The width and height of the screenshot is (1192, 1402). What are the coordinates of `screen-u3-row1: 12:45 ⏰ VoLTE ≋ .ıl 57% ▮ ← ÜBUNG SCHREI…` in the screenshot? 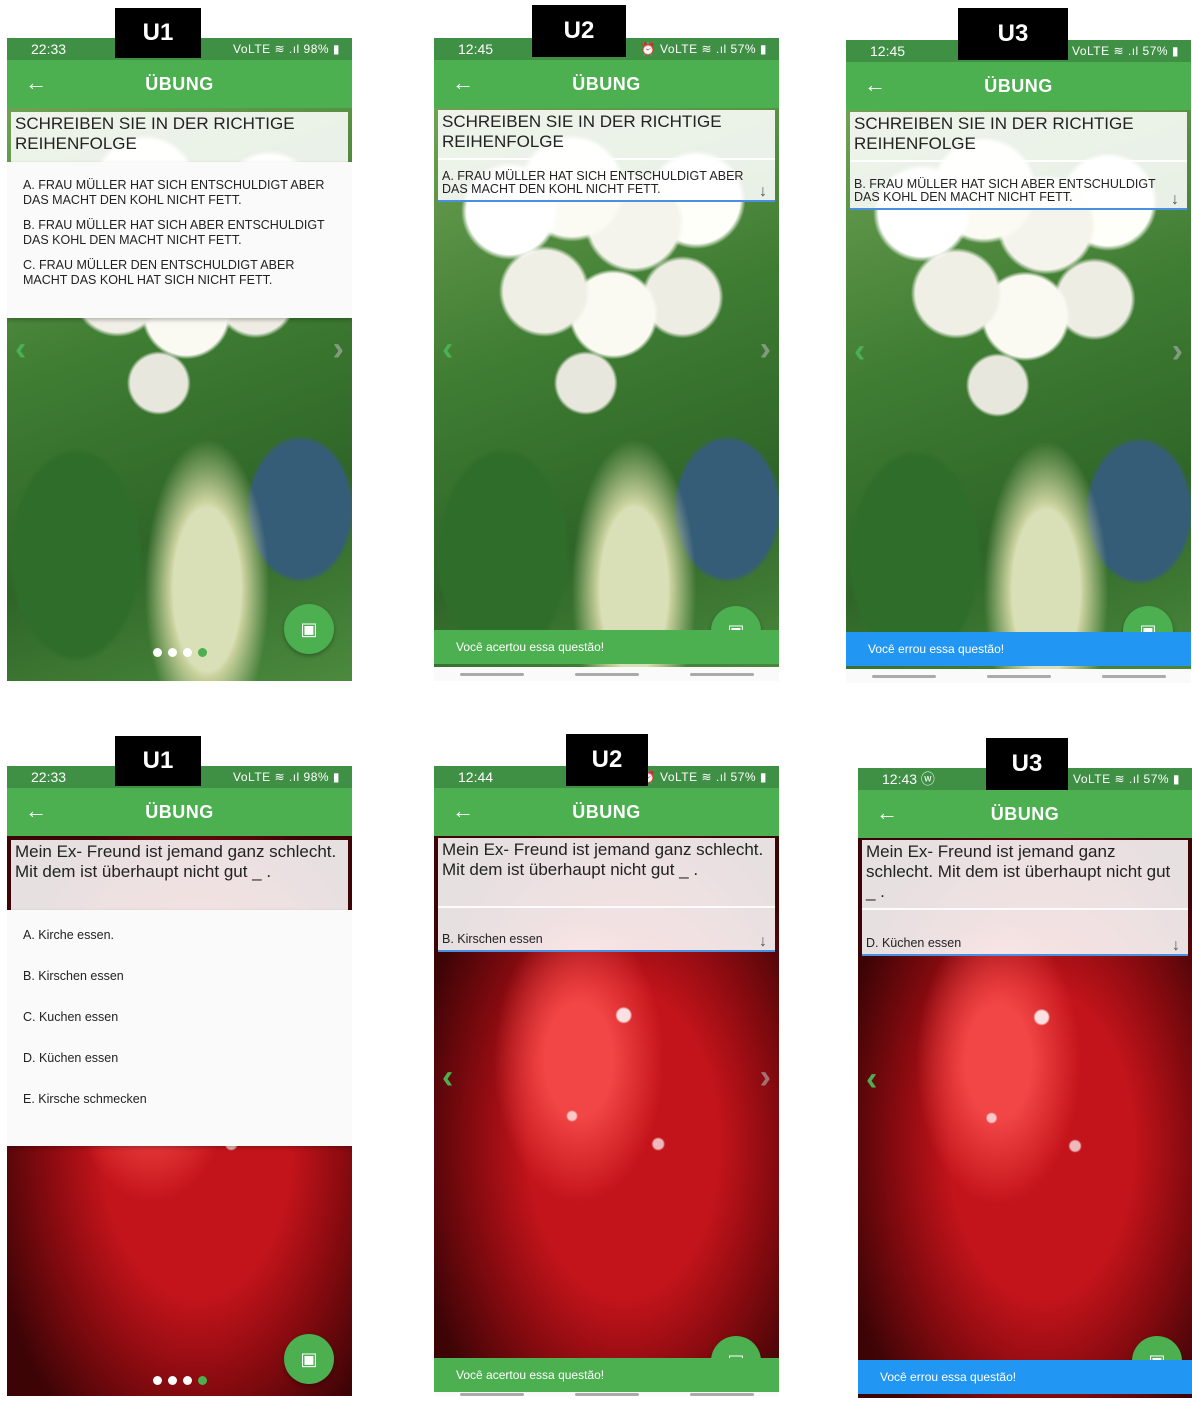 It's located at (1018, 361).